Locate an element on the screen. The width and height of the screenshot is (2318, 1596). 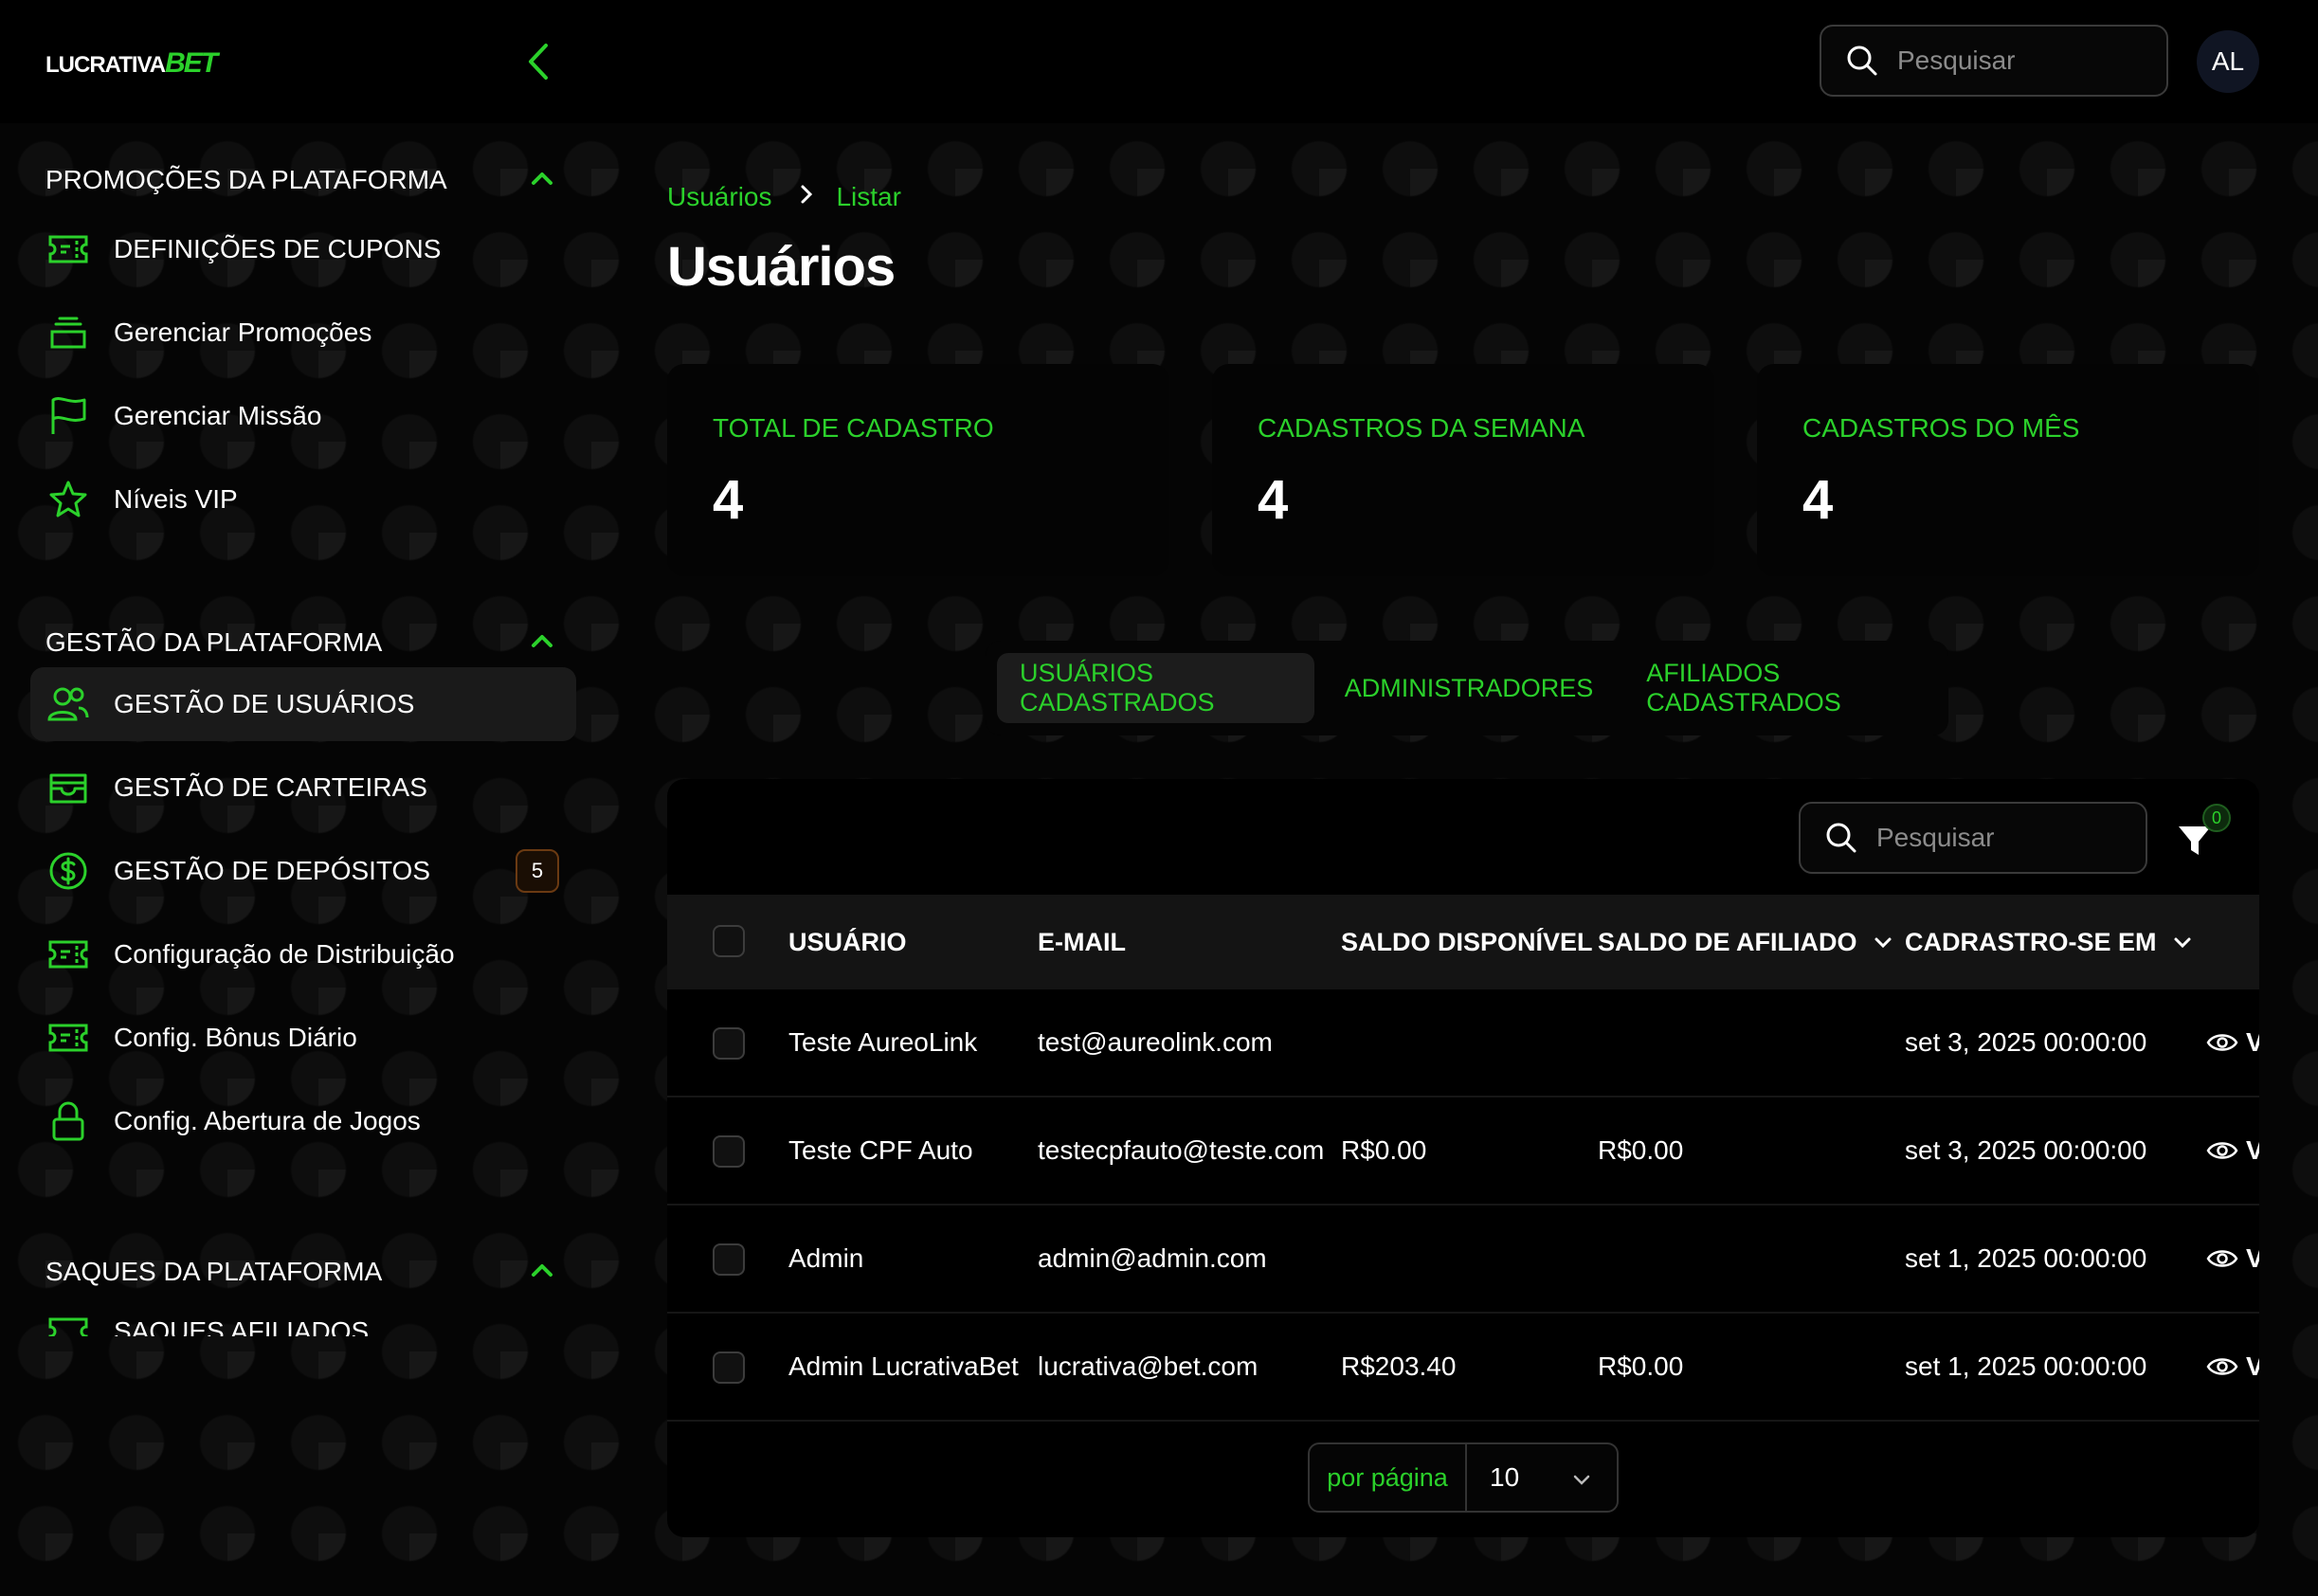
header-search-input: Pesquisar is located at coordinates (1994, 61).